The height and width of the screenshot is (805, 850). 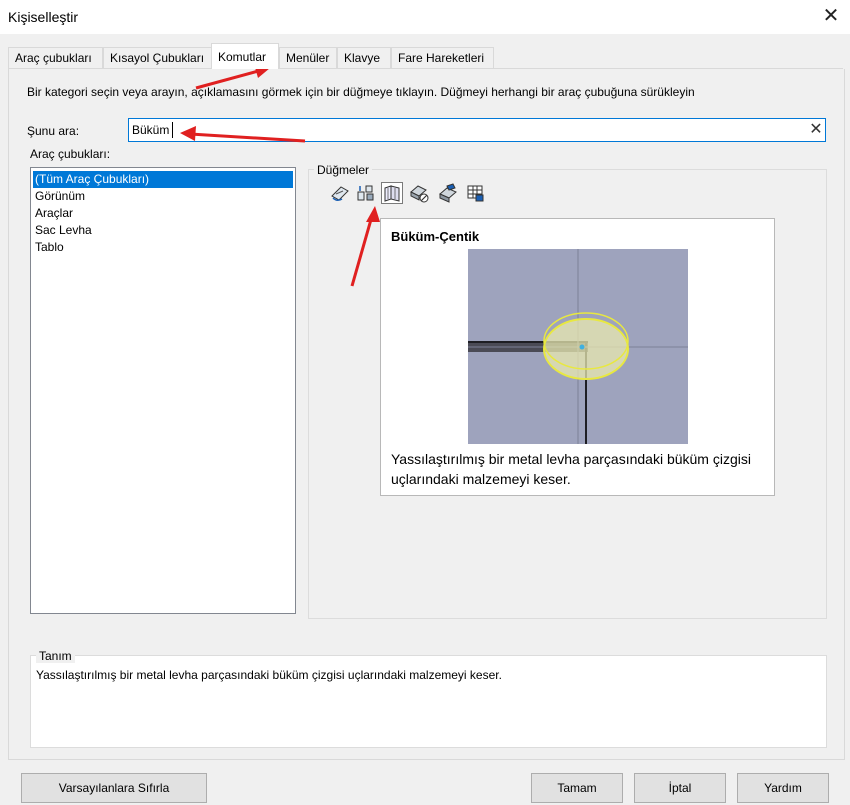 What do you see at coordinates (477, 130) in the screenshot?
I see `search-input: Büküm ✕` at bounding box center [477, 130].